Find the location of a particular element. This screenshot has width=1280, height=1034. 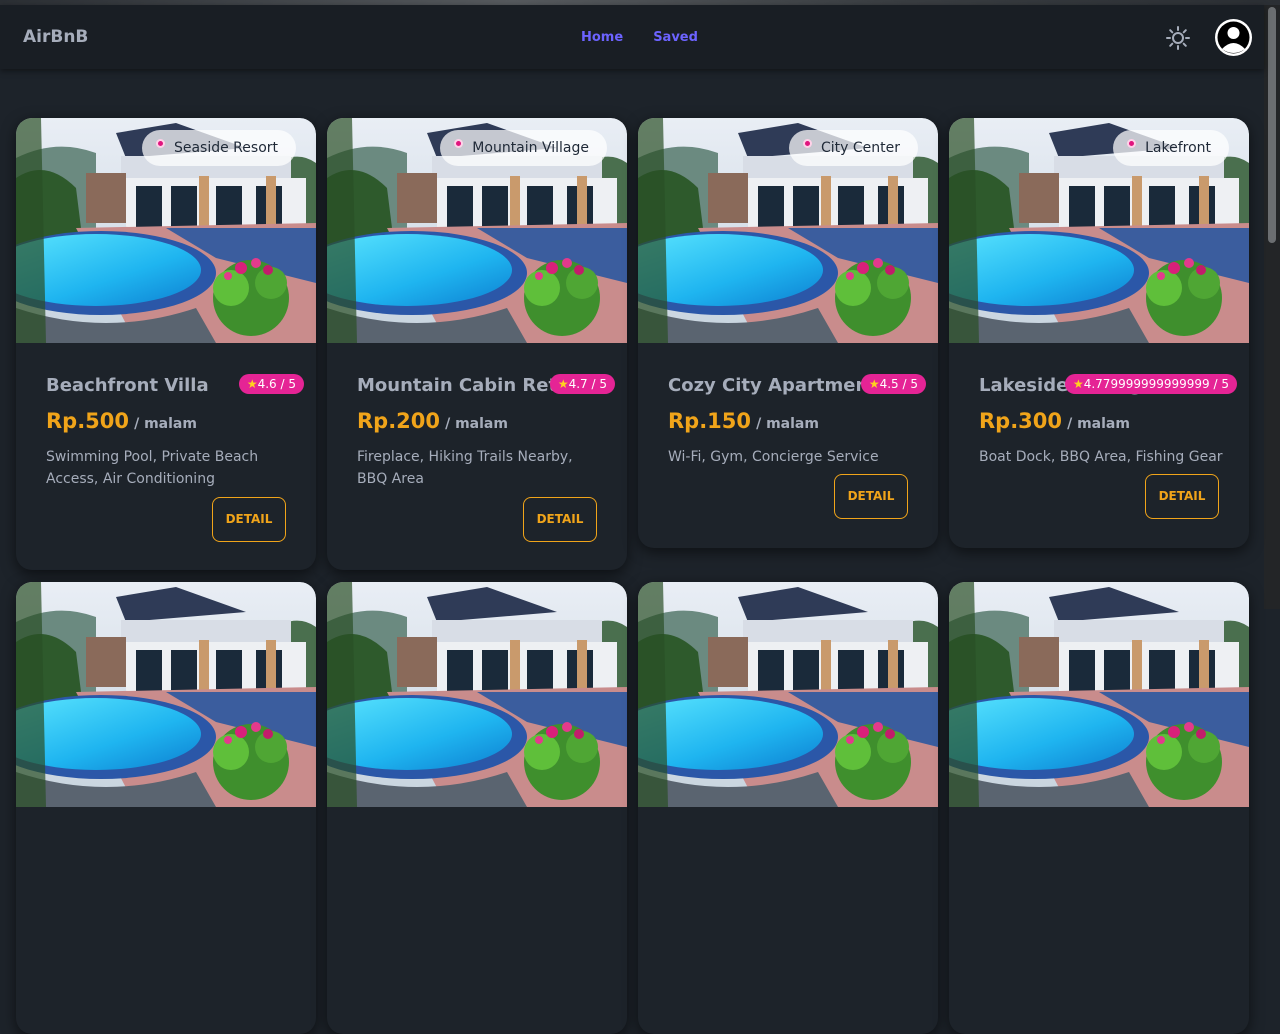

price: Rp.150 / malam is located at coordinates (743, 421).